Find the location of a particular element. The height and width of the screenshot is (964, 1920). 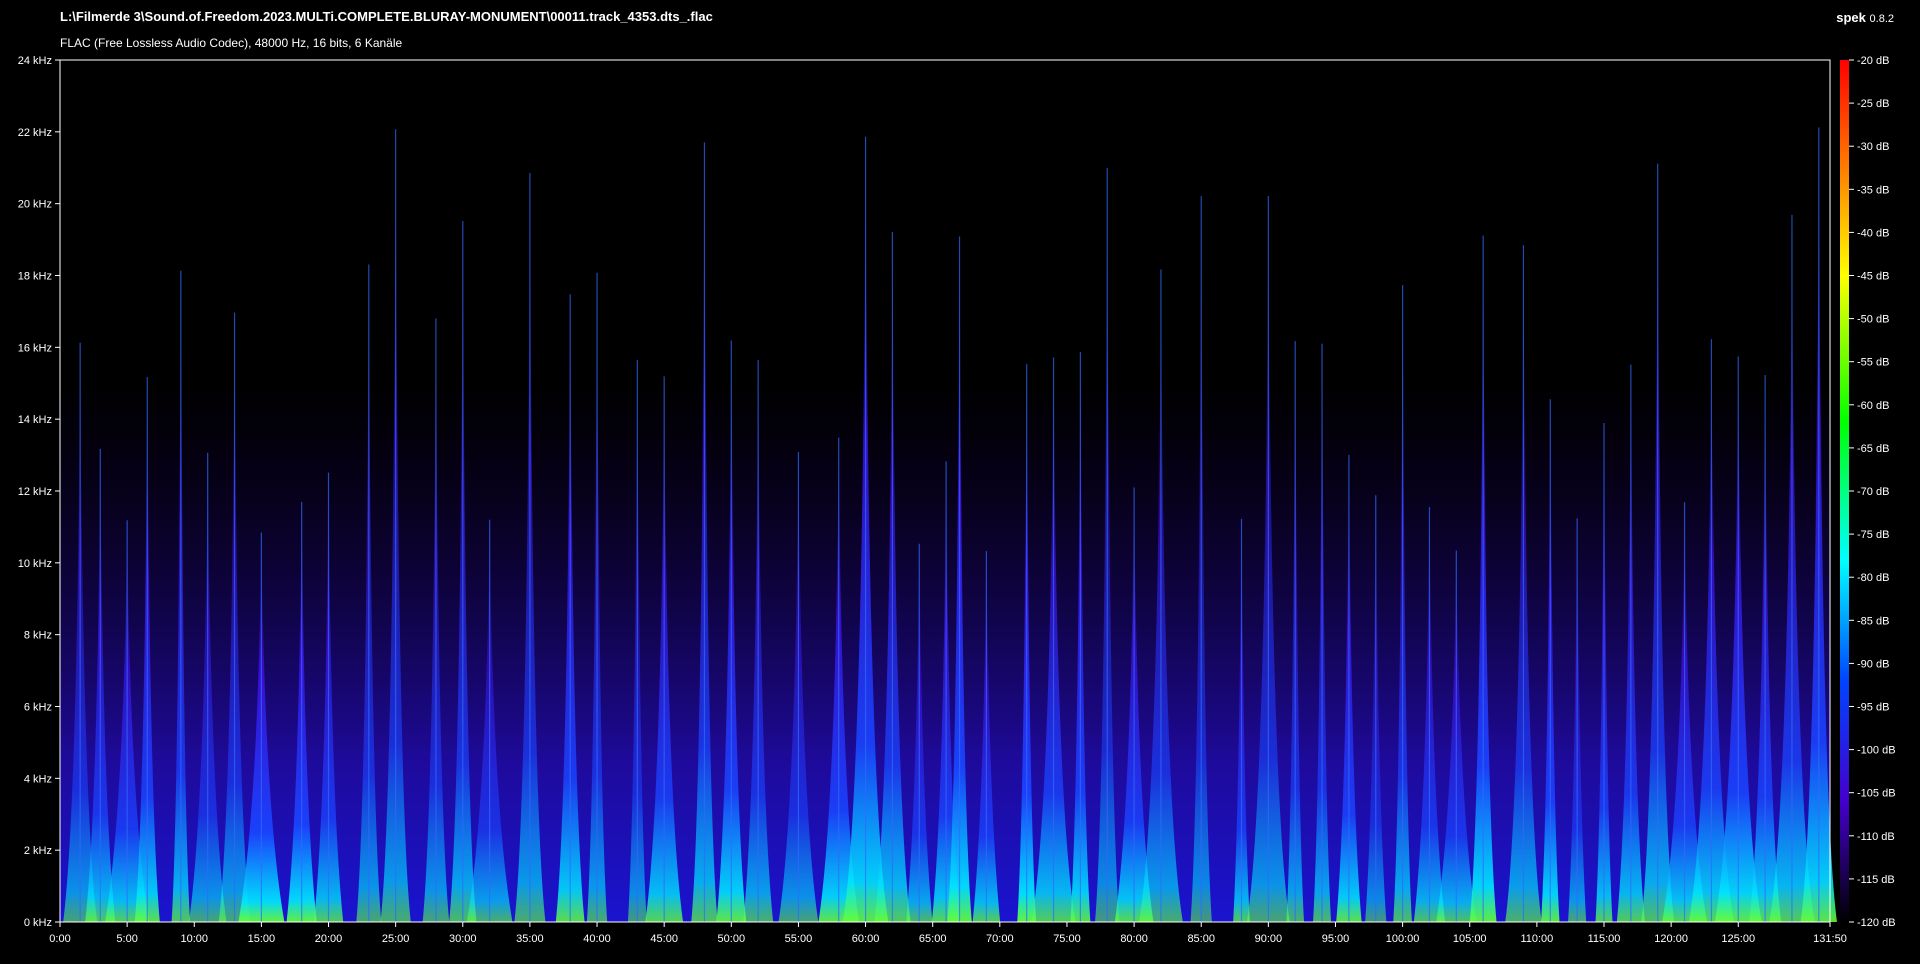

y-tick-label: 20 kHz is located at coordinates (35, 205).